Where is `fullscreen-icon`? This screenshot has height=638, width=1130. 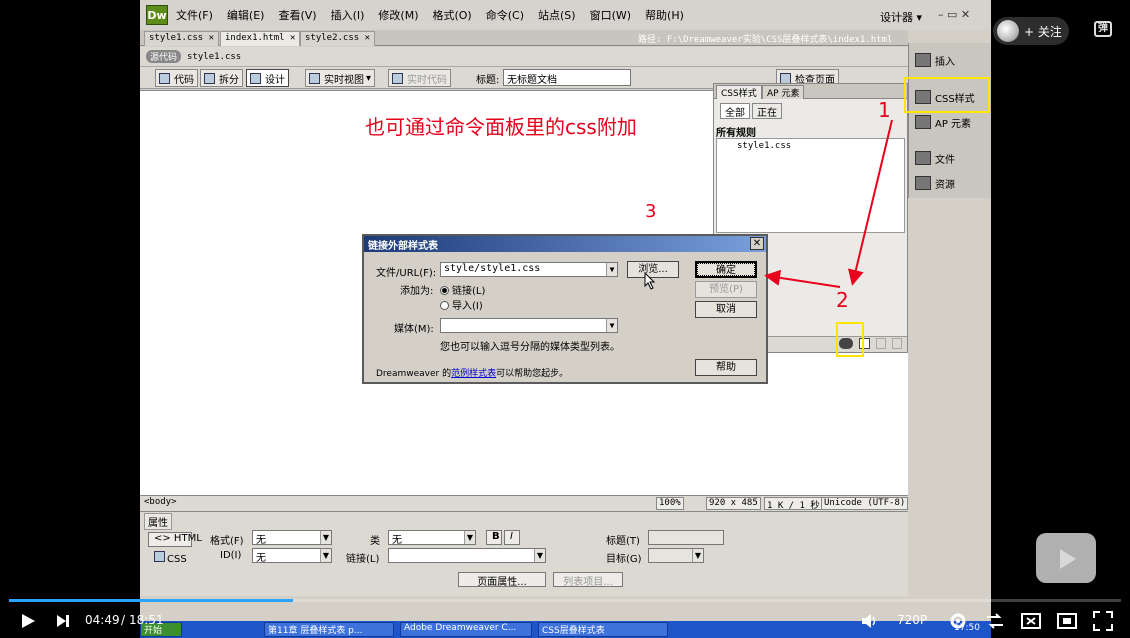 fullscreen-icon is located at coordinates (1103, 621).